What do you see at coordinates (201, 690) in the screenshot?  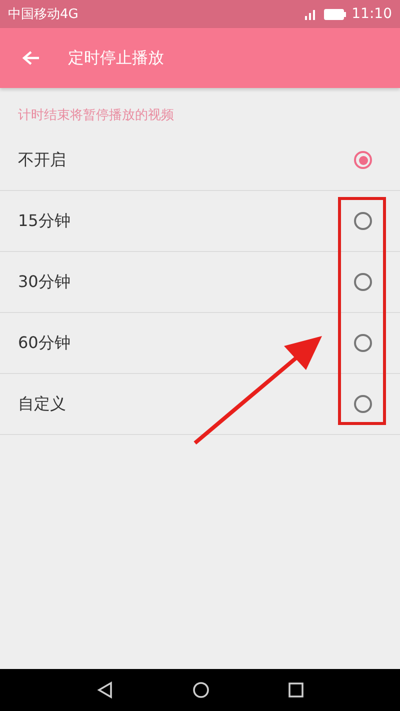 I see `home-circle-icon` at bounding box center [201, 690].